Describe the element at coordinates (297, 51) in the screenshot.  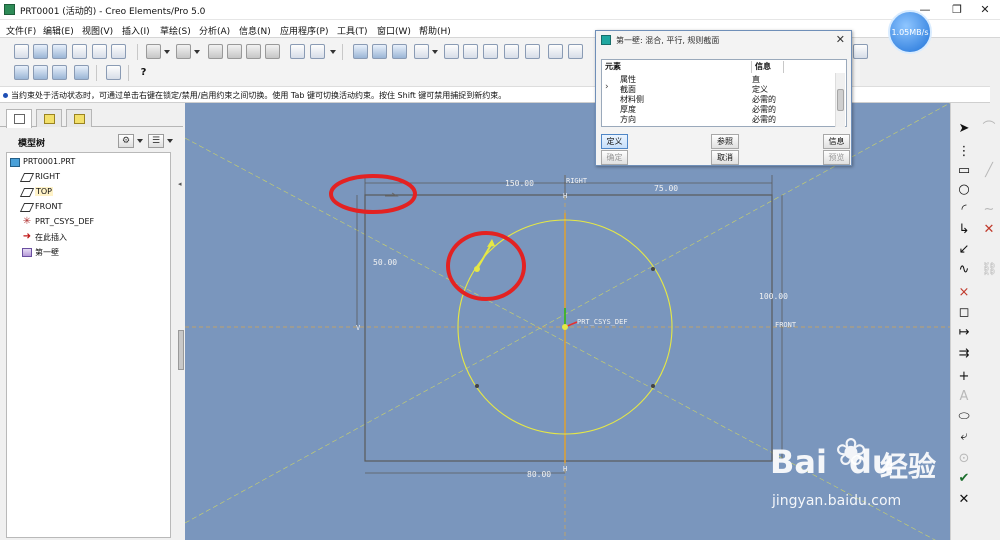
I see `regenerate-icon` at that location.